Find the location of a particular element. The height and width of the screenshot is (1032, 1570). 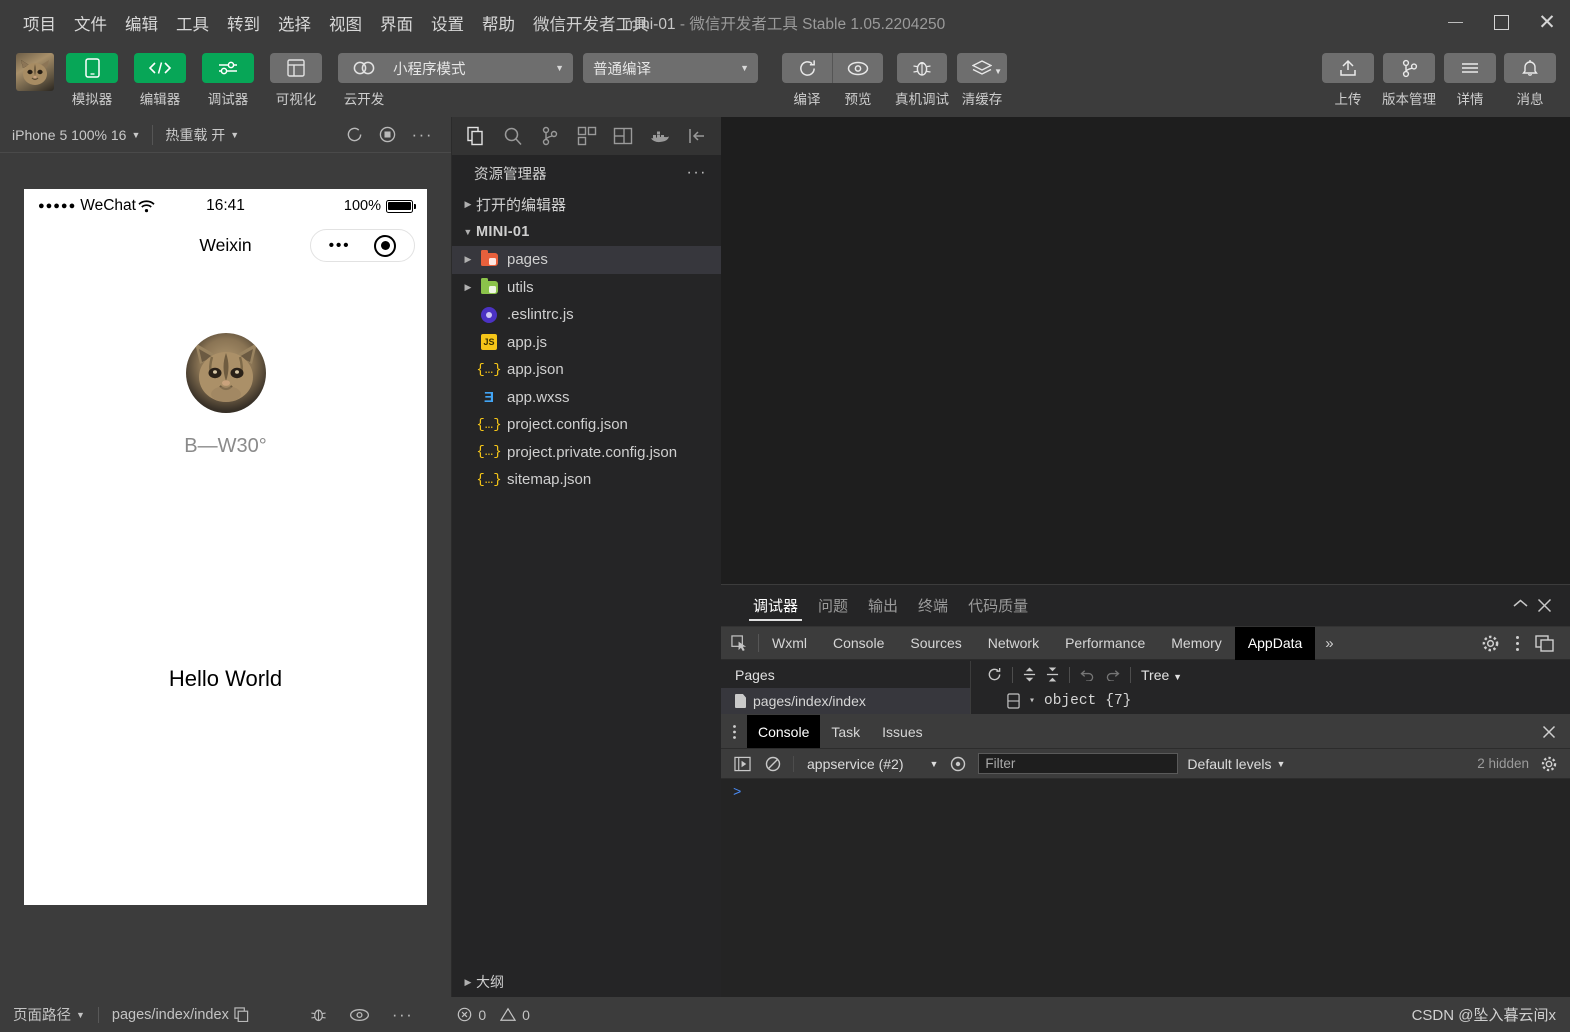

menu-item-settings: 设置 is located at coordinates (447, 23).